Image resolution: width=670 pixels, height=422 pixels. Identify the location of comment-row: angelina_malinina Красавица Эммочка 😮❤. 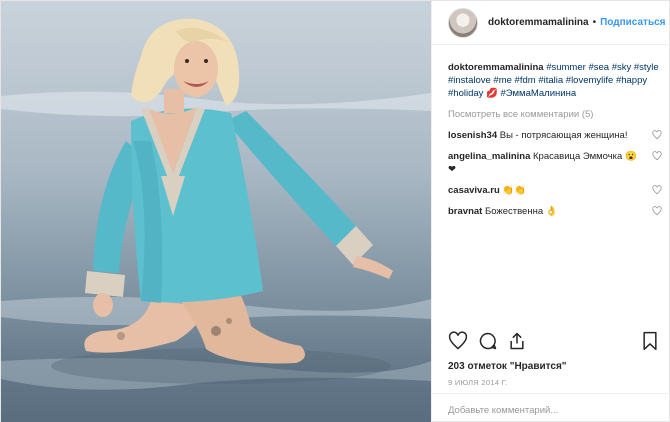
(555, 163).